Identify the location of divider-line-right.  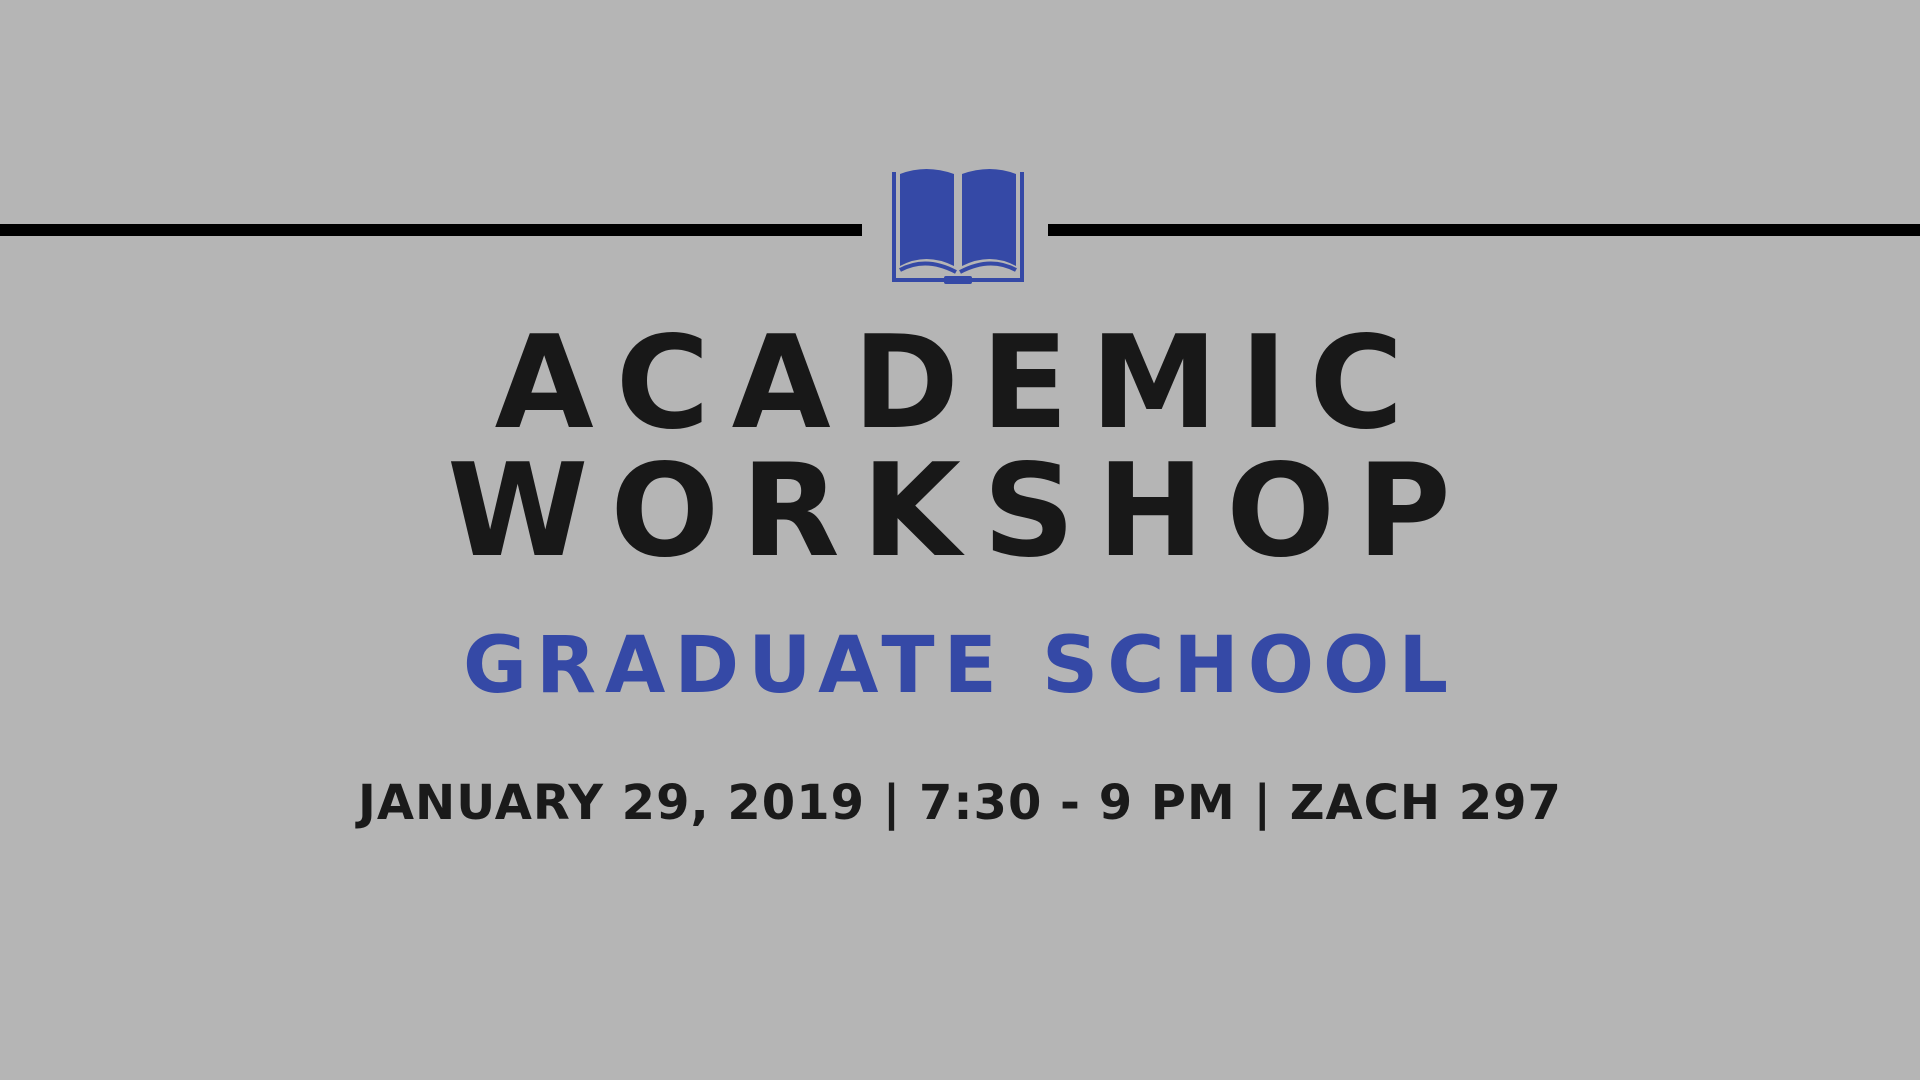
(1484, 230).